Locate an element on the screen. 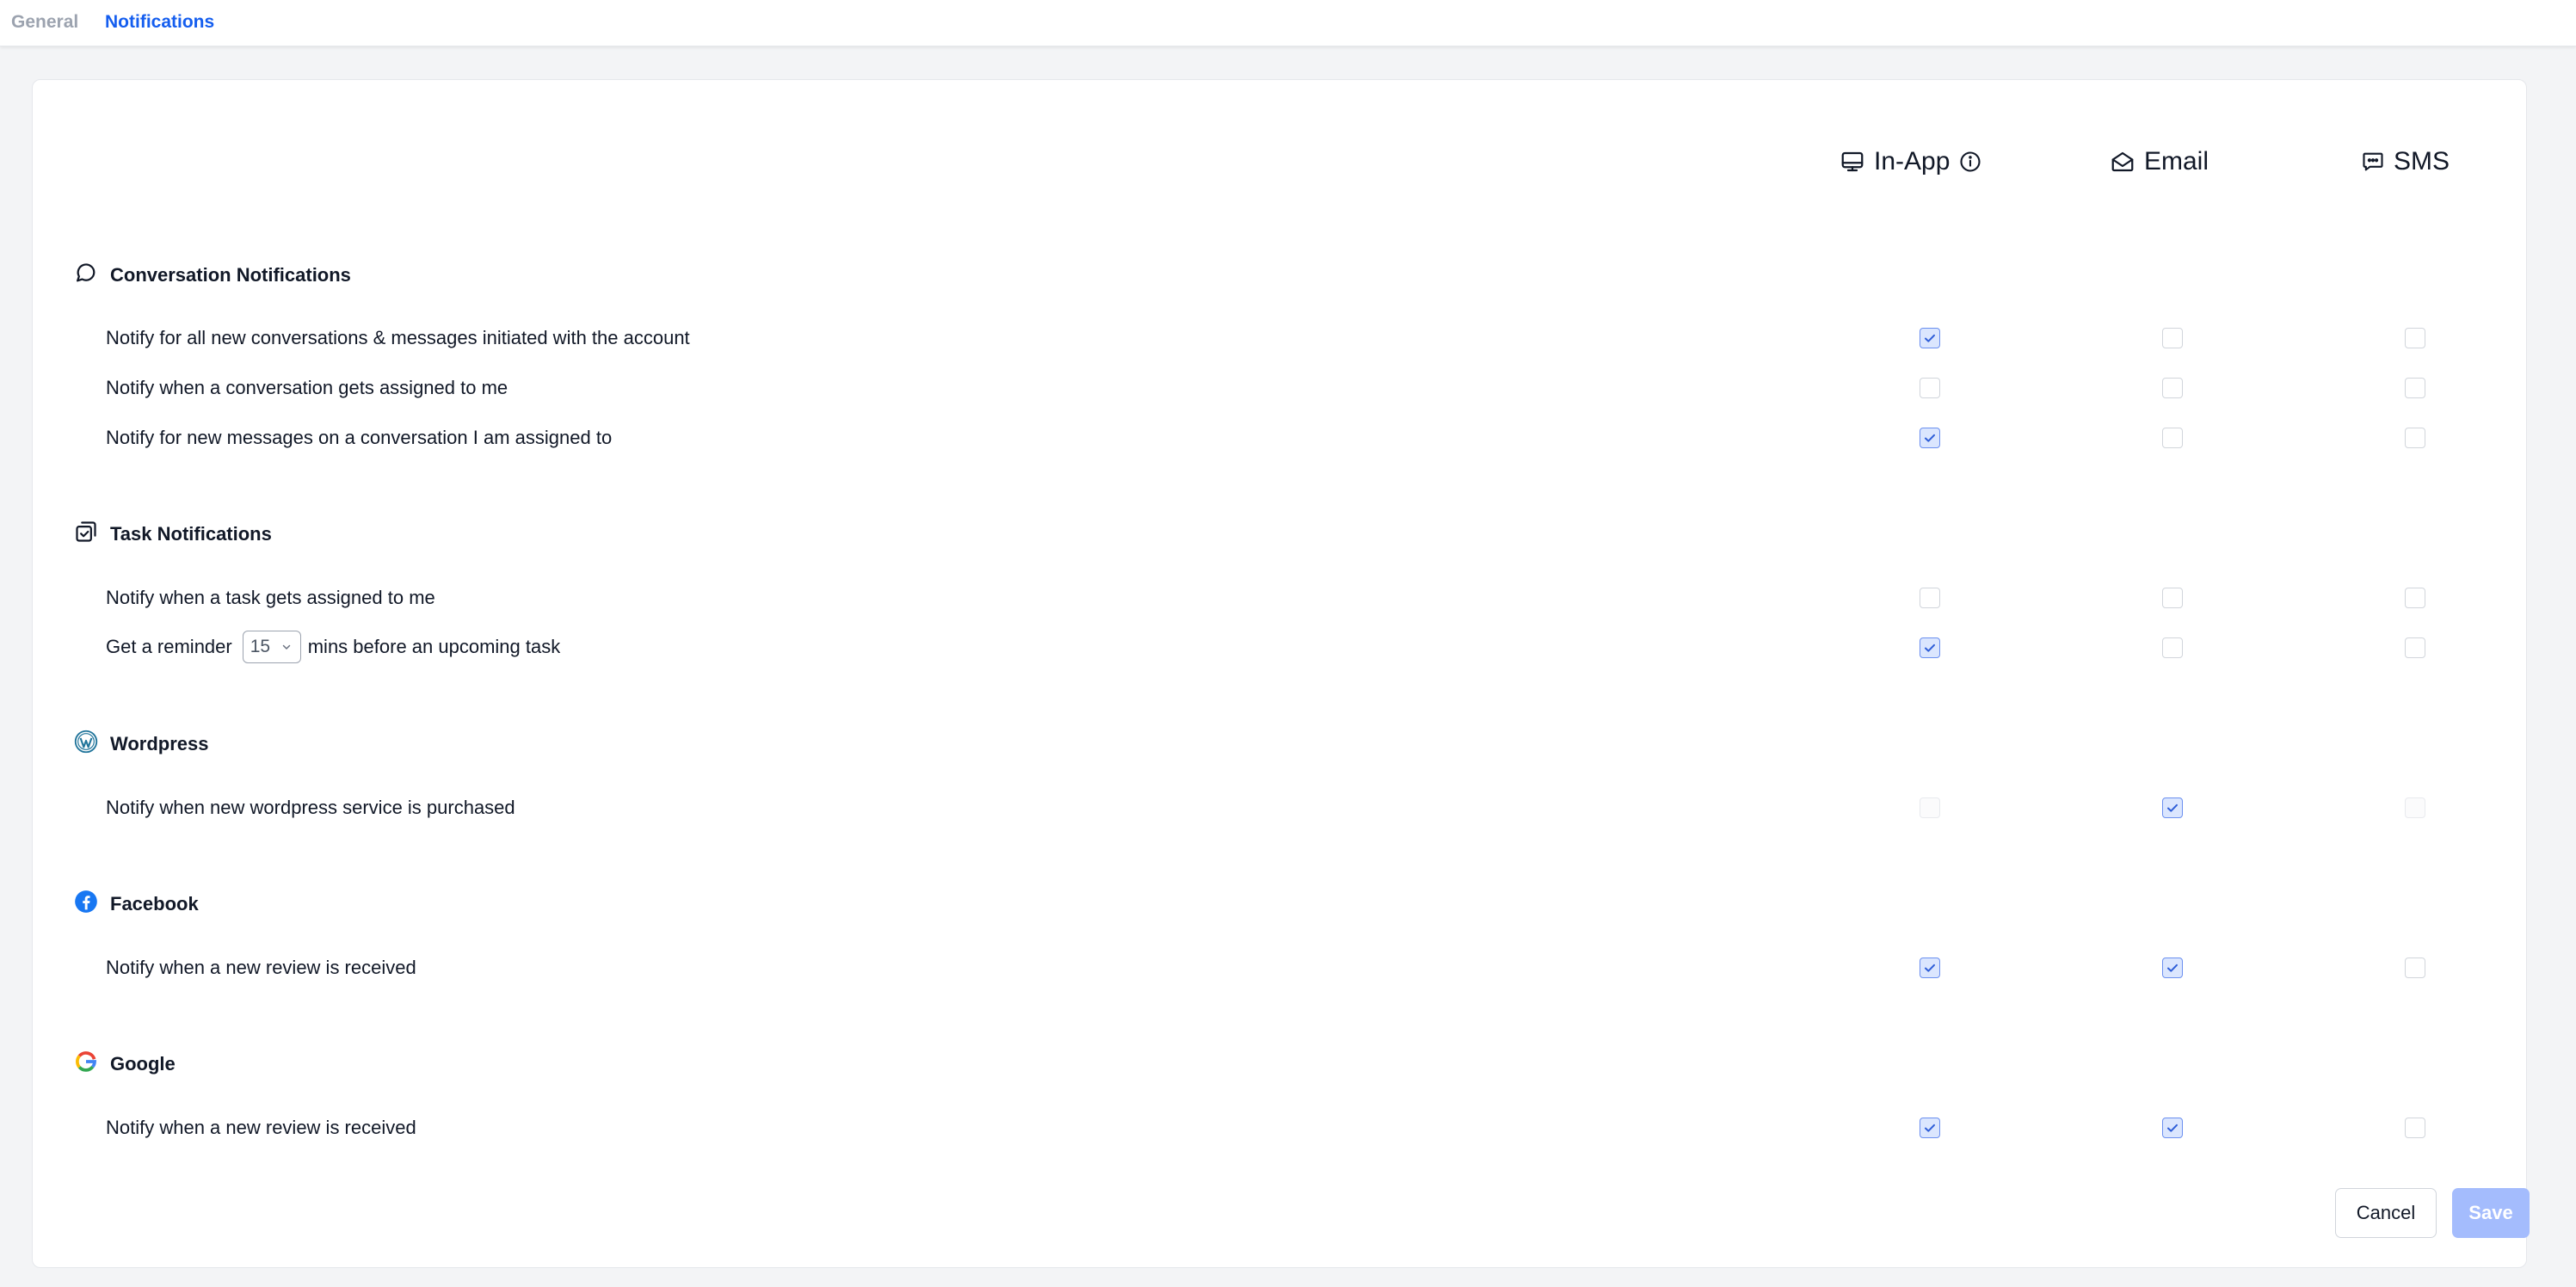  chat-dots-icon is located at coordinates (2373, 162).